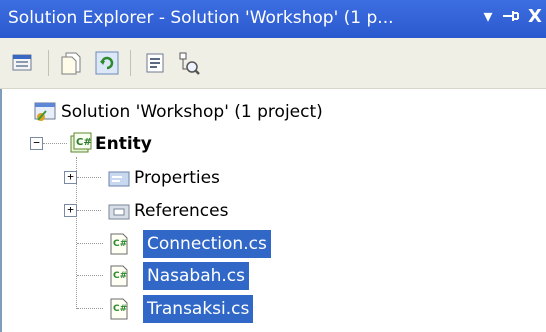  What do you see at coordinates (325, 178) in the screenshot?
I see `tree-item-properties: Properties` at bounding box center [325, 178].